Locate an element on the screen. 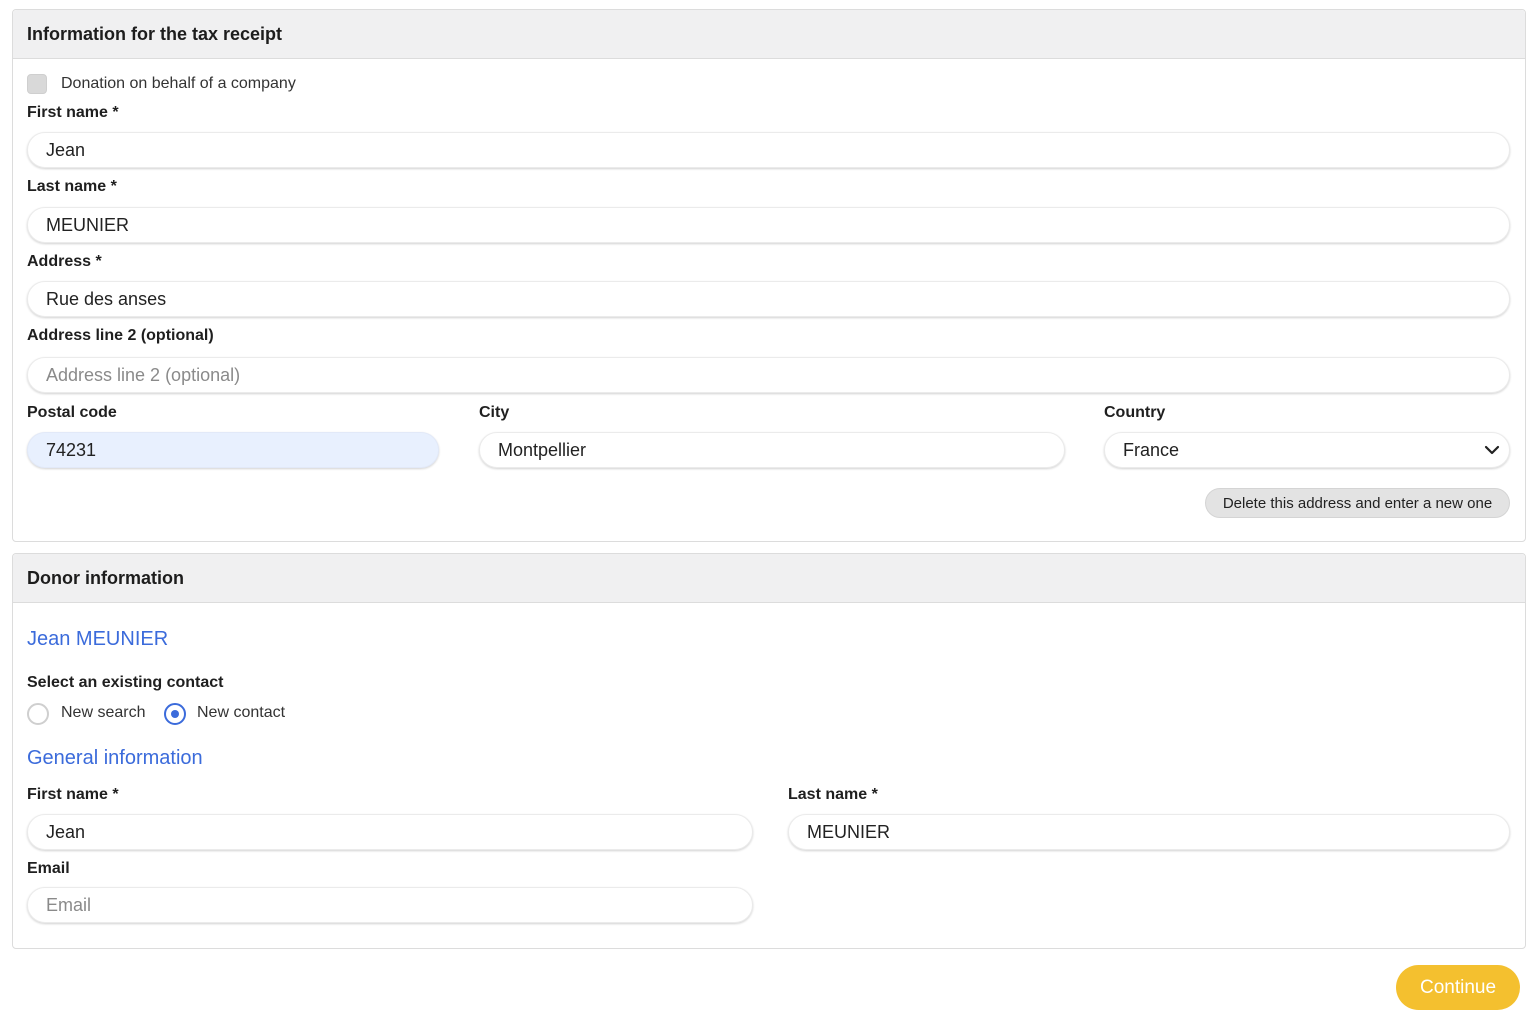  email-input is located at coordinates (390, 905).